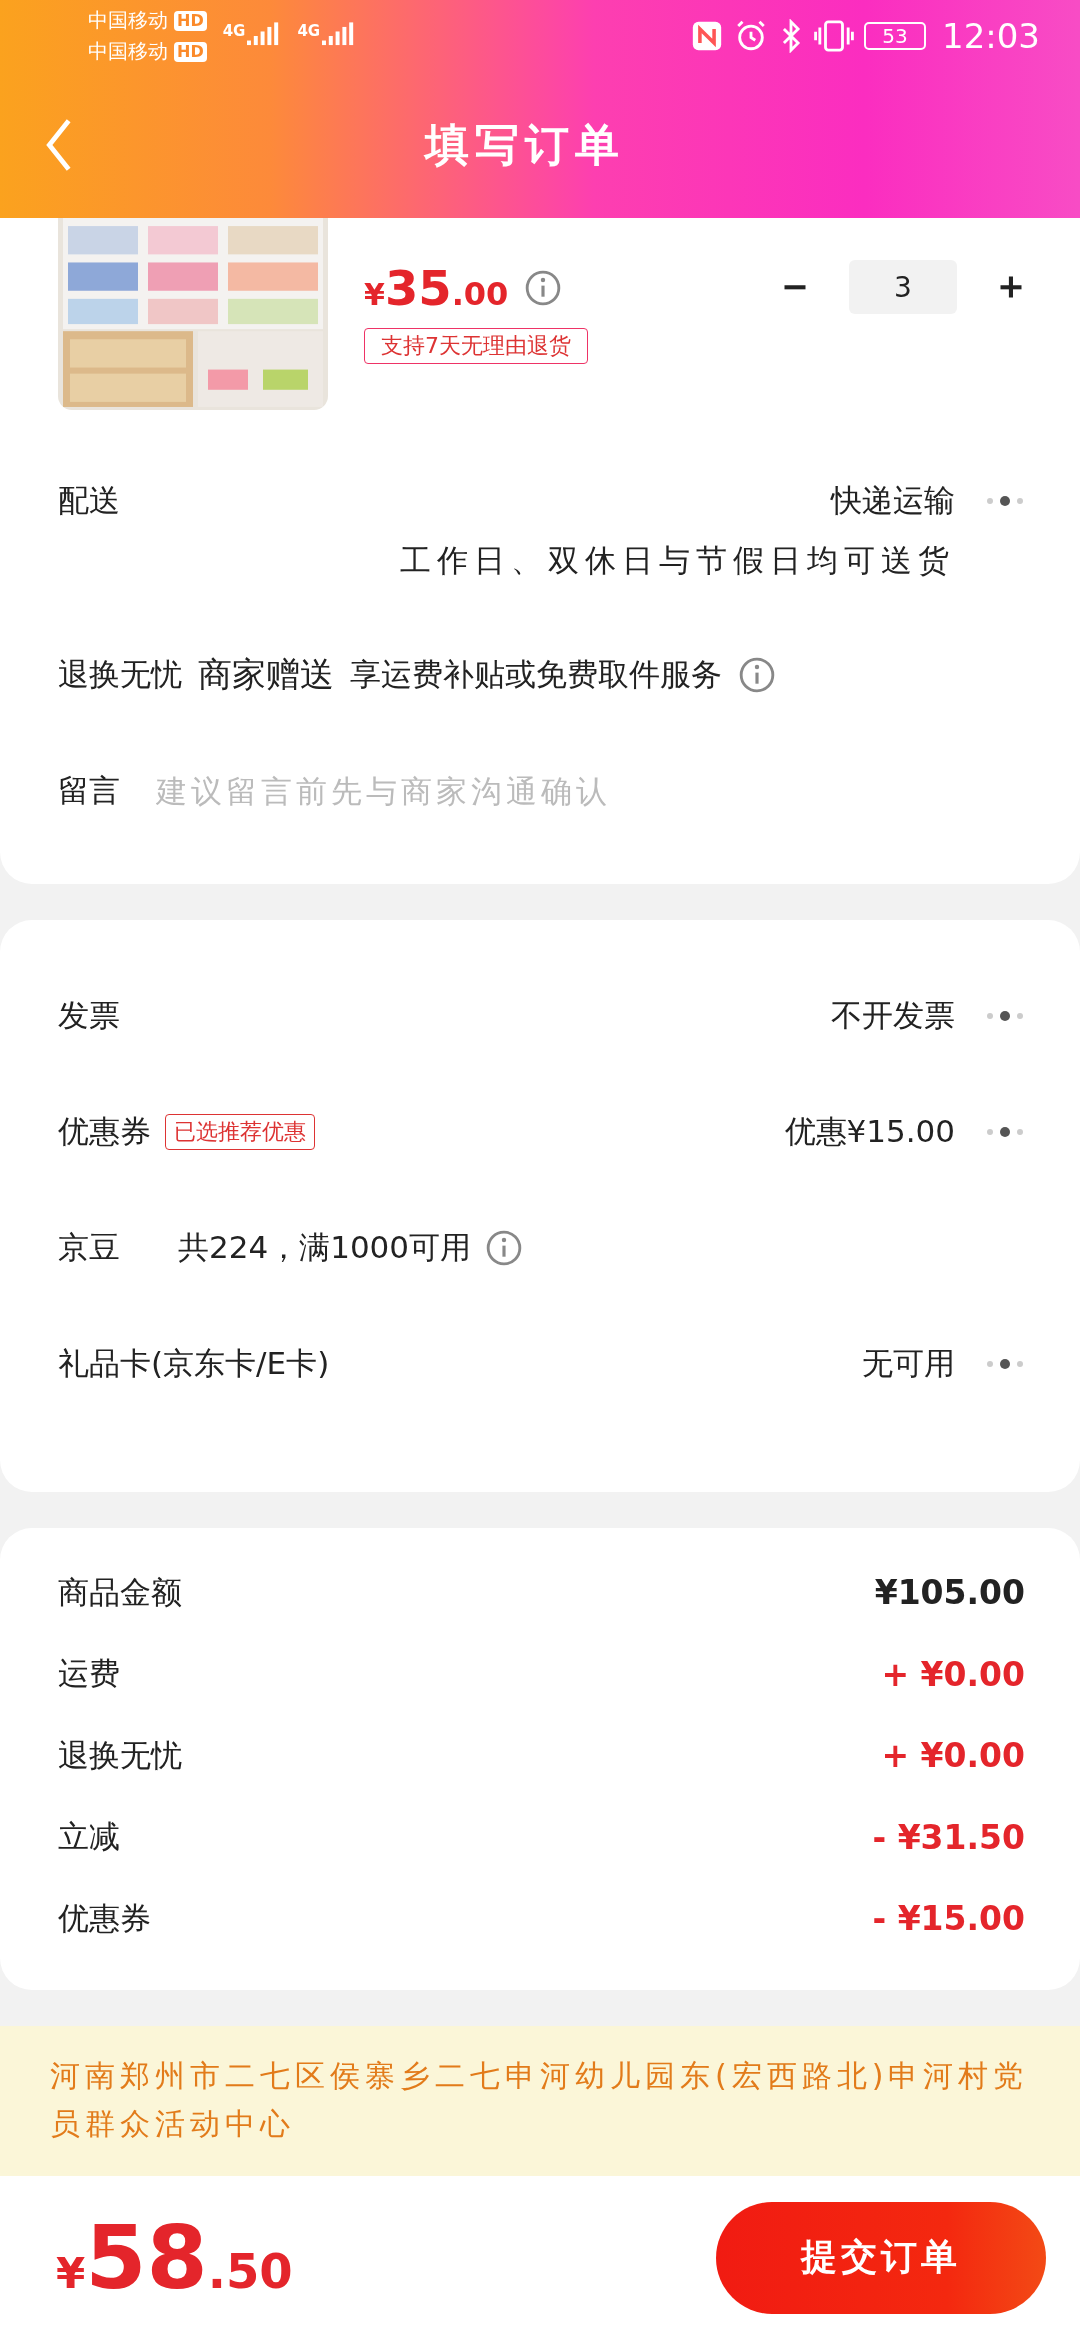 The width and height of the screenshot is (1080, 2340). Describe the element at coordinates (266, 674) in the screenshot. I see `return-service-provider: 商家赠送` at that location.